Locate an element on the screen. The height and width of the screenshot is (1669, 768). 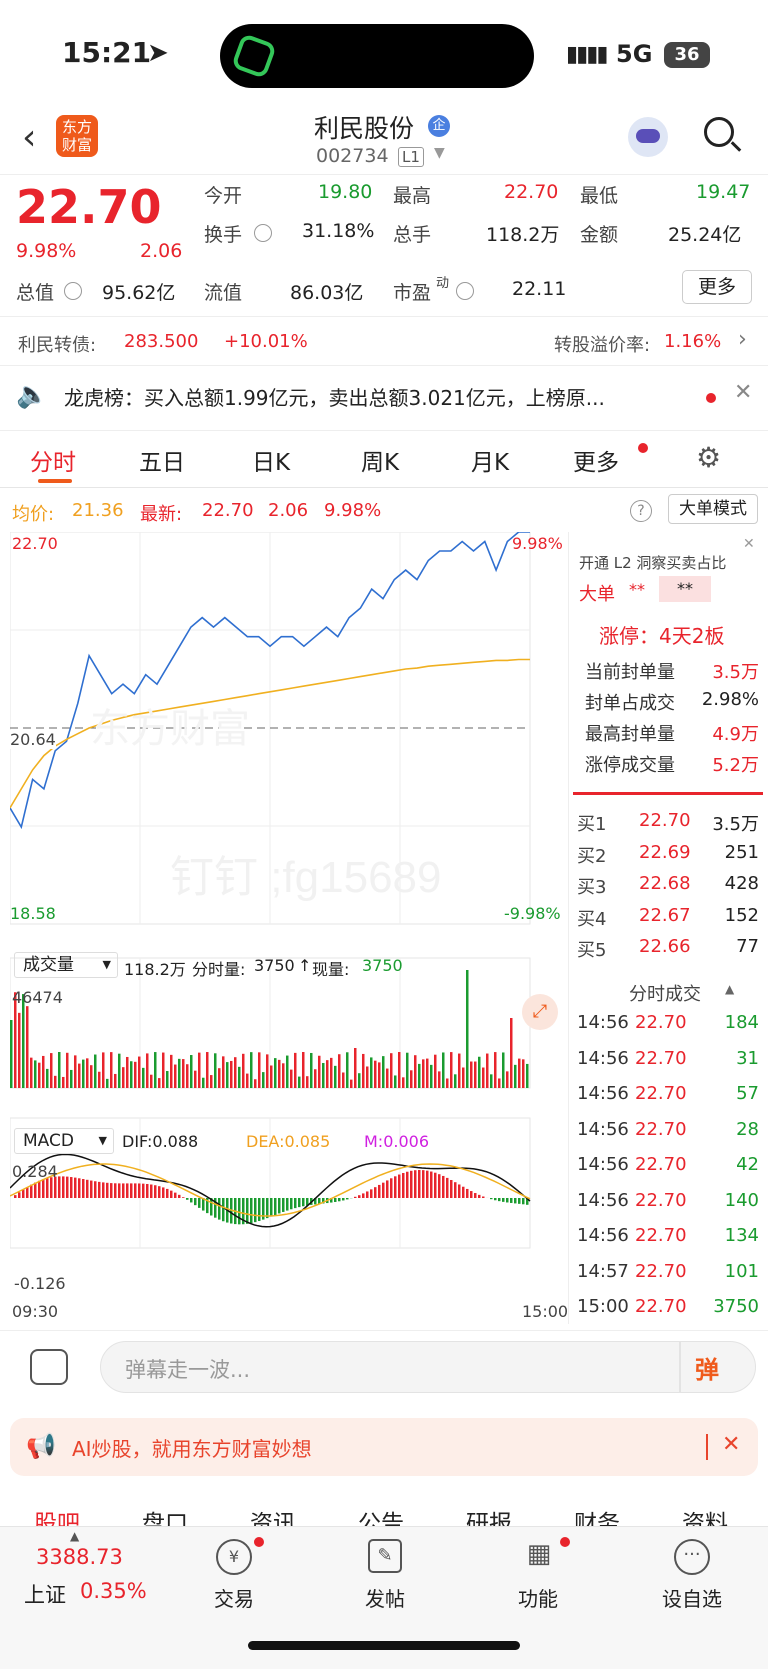
dragon-tiger-notice: 🔈 龙虎榜：买入总额1.99亿元，卖出总额3.021亿元，上榜原... ✕ is located at coordinates (384, 398).